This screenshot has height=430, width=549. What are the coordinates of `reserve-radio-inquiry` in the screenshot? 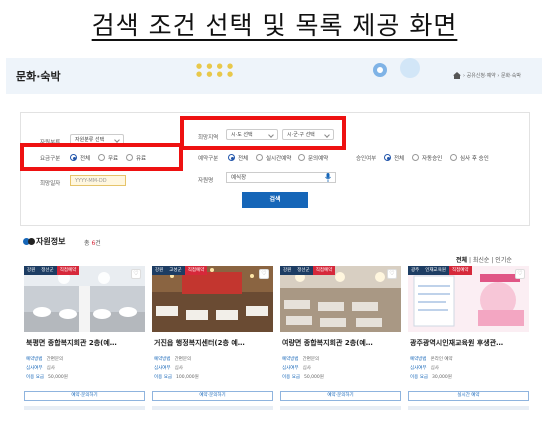 It's located at (301, 157).